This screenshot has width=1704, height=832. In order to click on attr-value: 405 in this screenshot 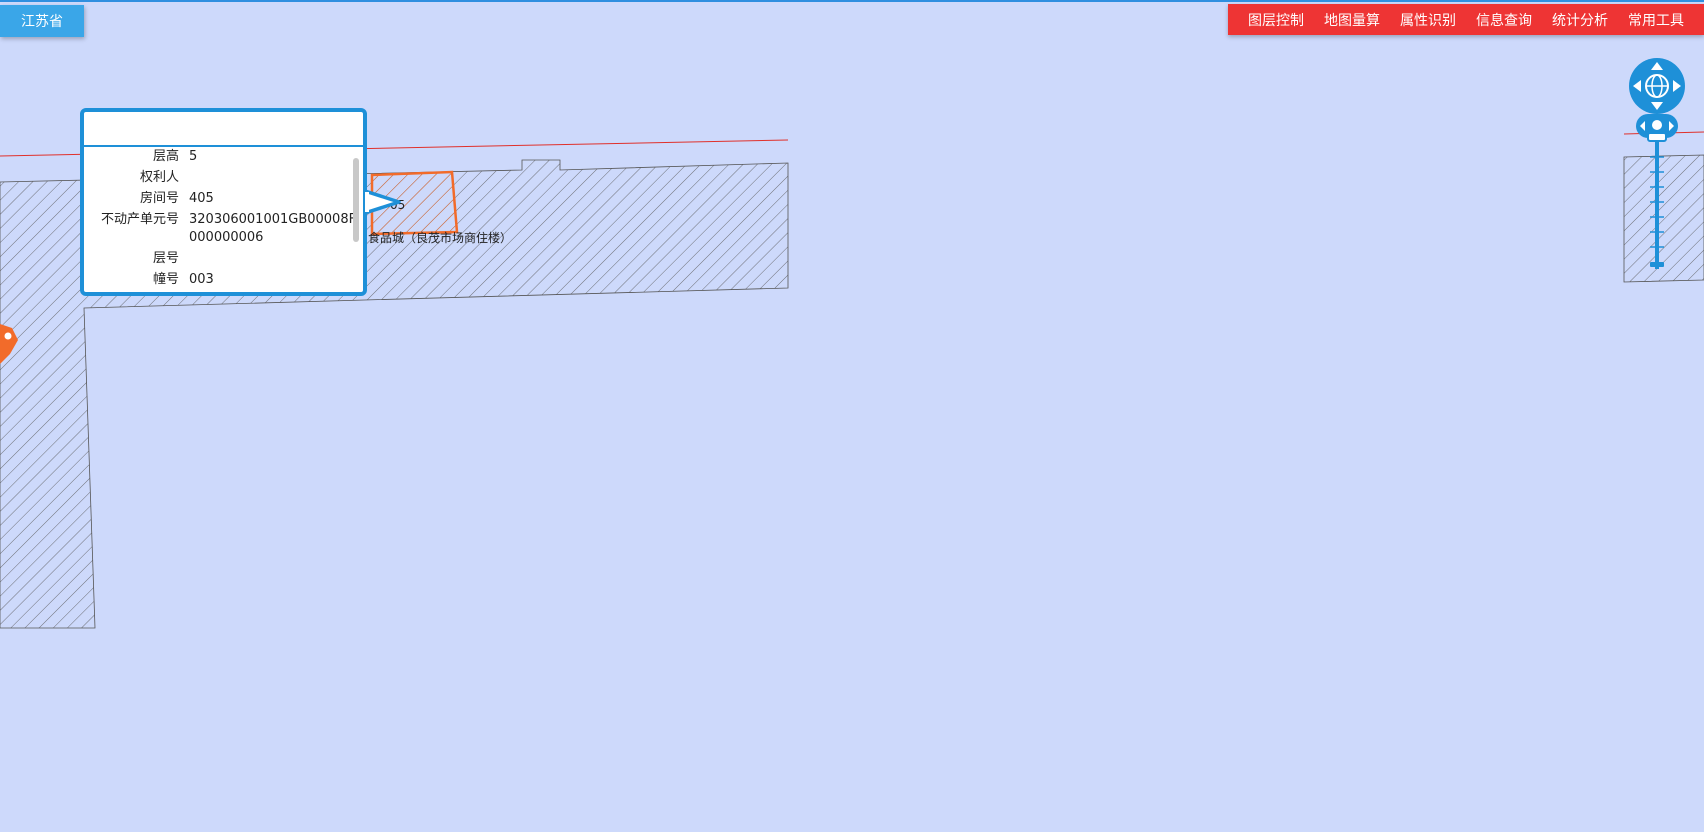, I will do `click(201, 198)`.